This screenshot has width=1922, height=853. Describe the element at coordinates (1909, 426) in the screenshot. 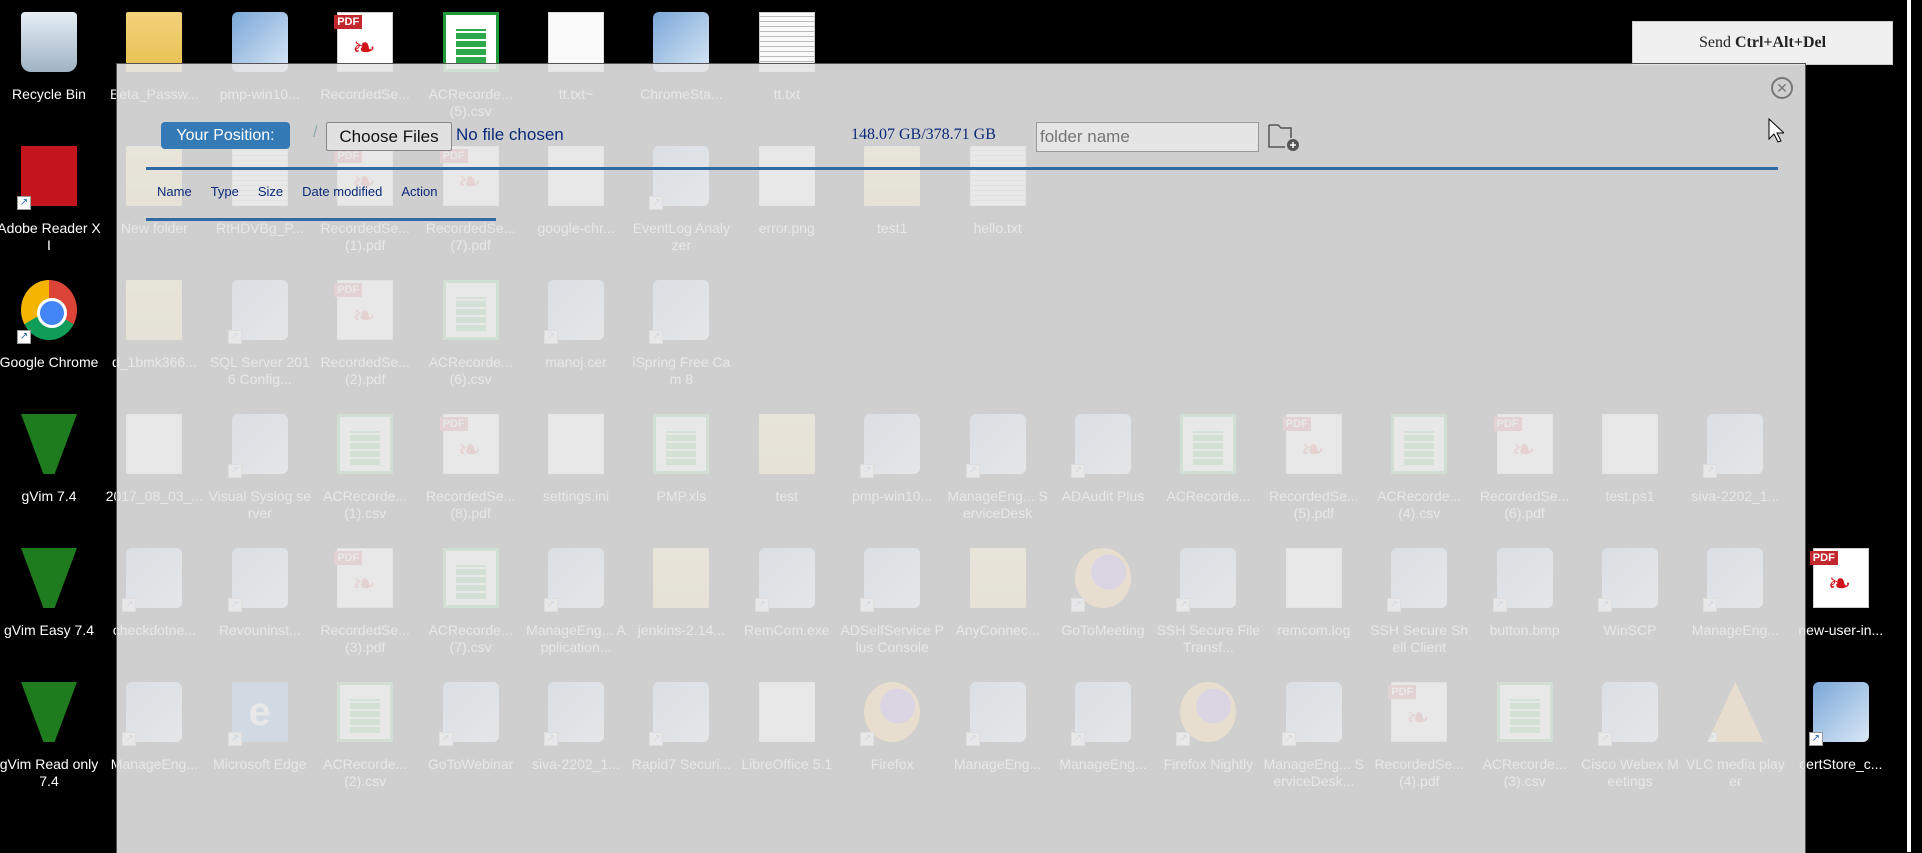

I see `window-edge` at that location.